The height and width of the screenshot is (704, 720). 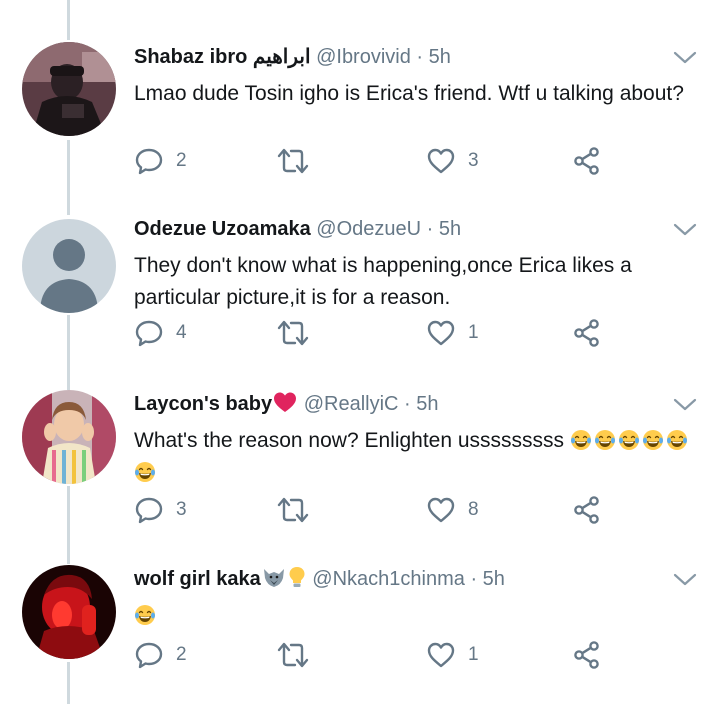 What do you see at coordinates (473, 509) in the screenshot?
I see `like-count: 8` at bounding box center [473, 509].